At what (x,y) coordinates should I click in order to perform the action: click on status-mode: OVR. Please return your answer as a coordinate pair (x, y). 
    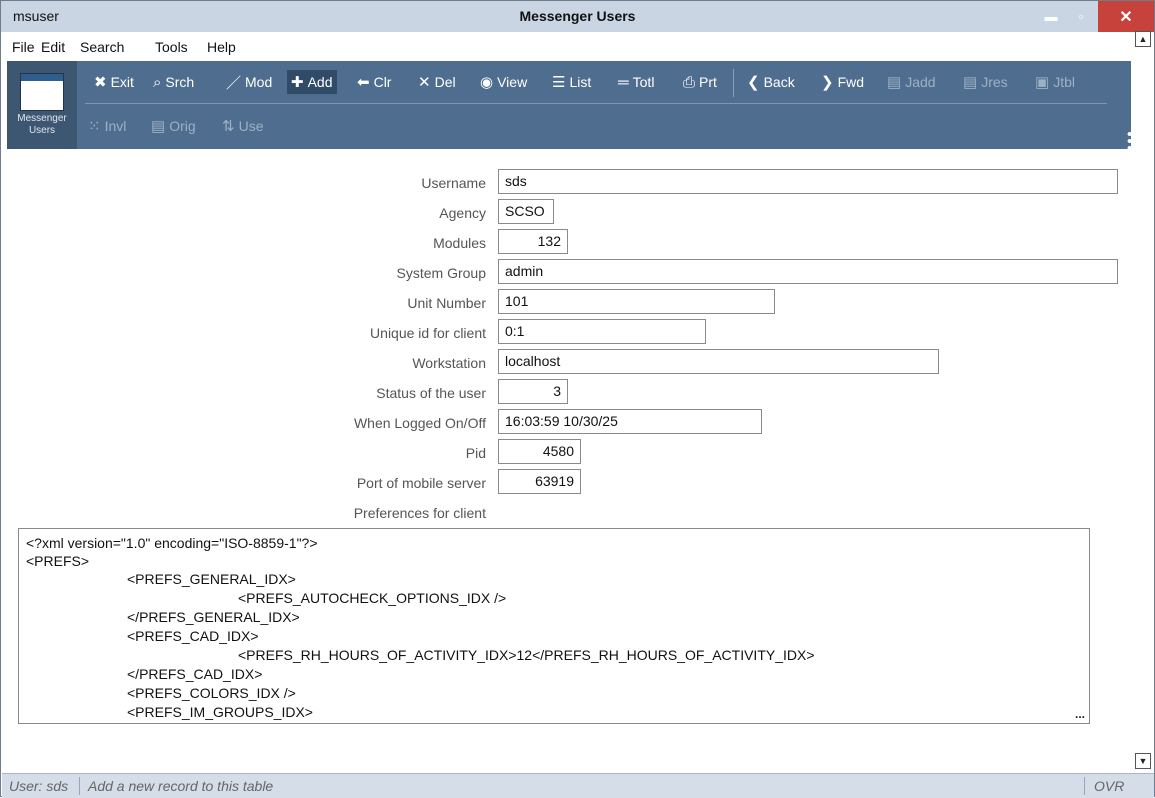
    Looking at the image, I should click on (1109, 786).